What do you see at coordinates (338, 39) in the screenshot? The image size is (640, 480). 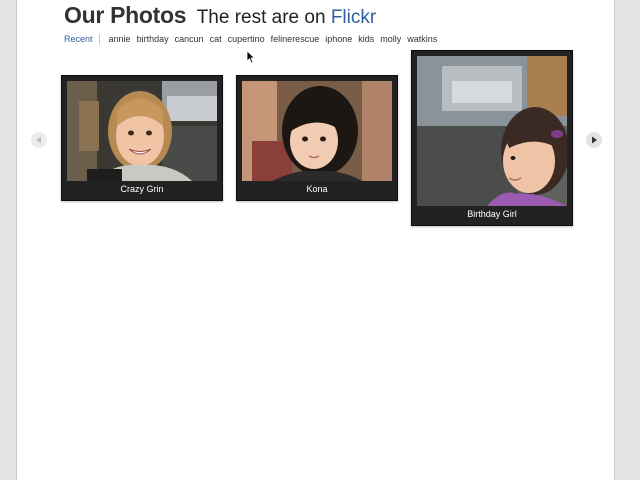 I see `tag-item: iphone` at bounding box center [338, 39].